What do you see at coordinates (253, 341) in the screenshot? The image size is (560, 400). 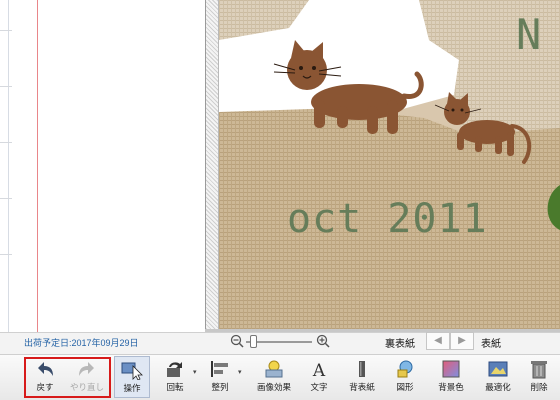 I see `zoom-slider-thumb` at bounding box center [253, 341].